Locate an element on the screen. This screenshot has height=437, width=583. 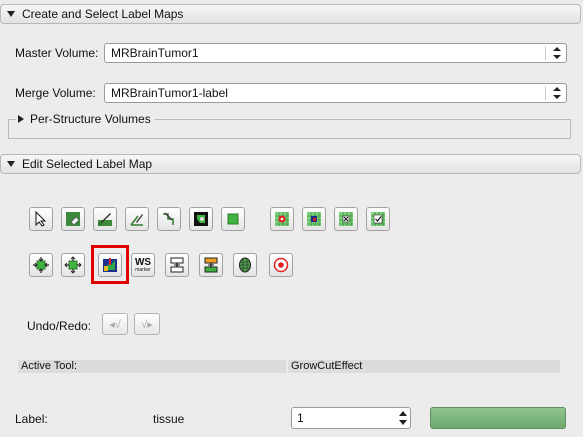
per-structure-volumes-toggle: Per-Structure Volumes is located at coordinates (85, 119).